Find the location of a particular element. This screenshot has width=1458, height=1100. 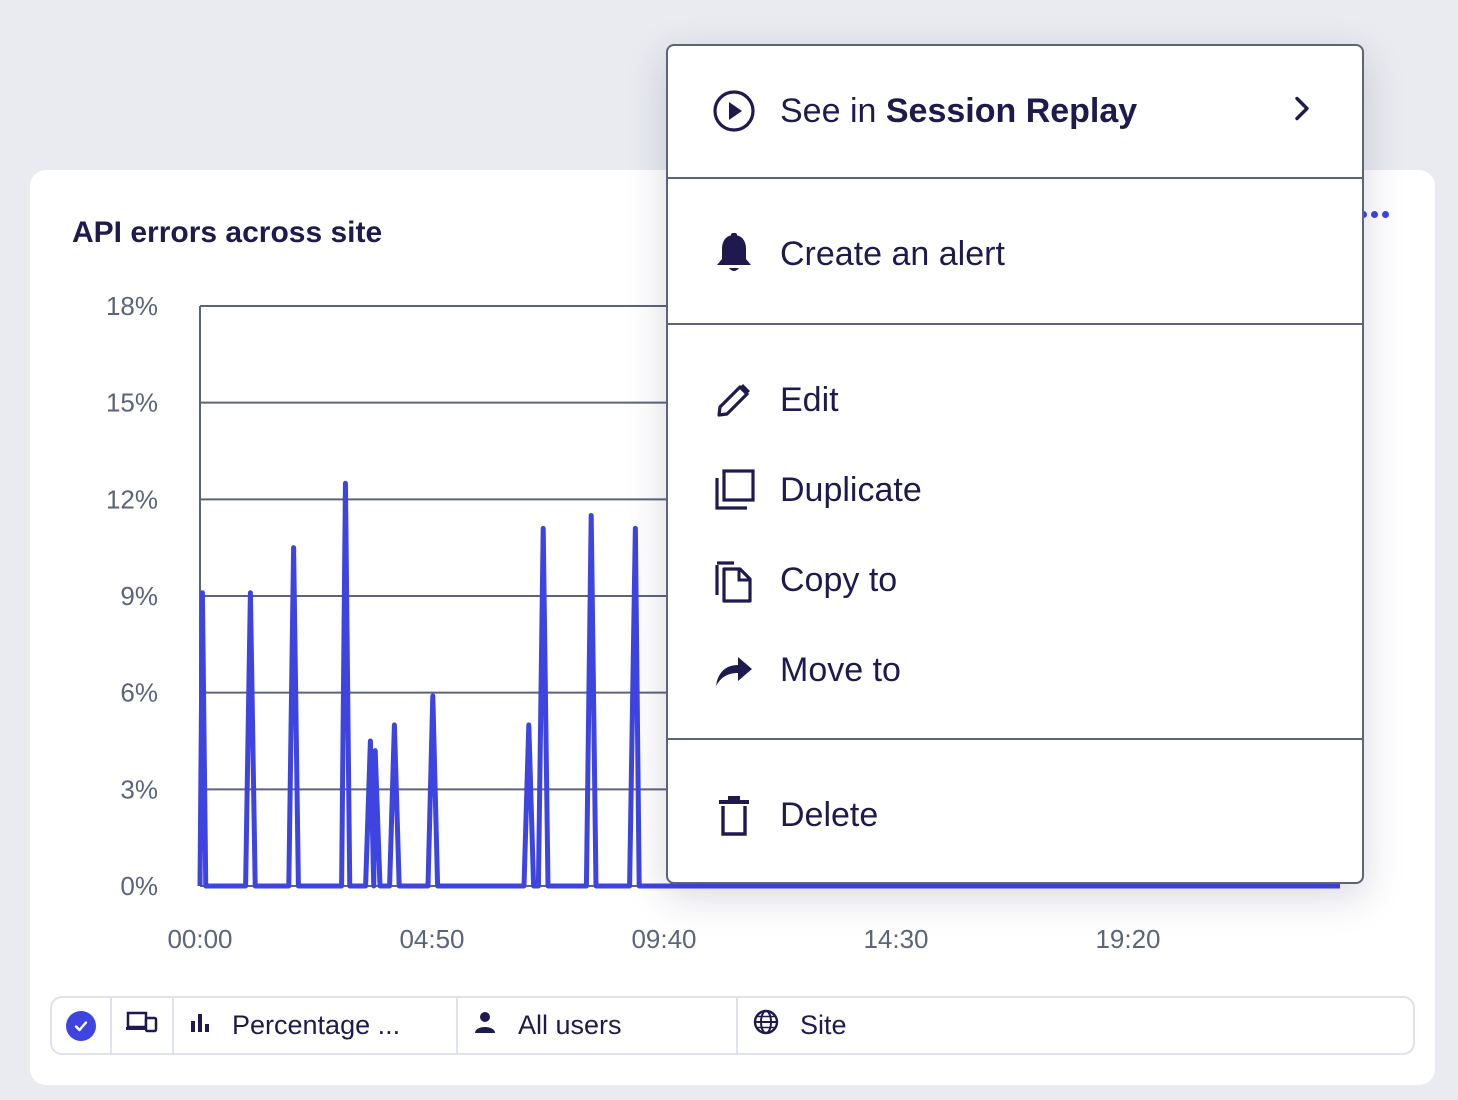

menu-item-session-replay: See in Session Replay is located at coordinates (1015, 111).